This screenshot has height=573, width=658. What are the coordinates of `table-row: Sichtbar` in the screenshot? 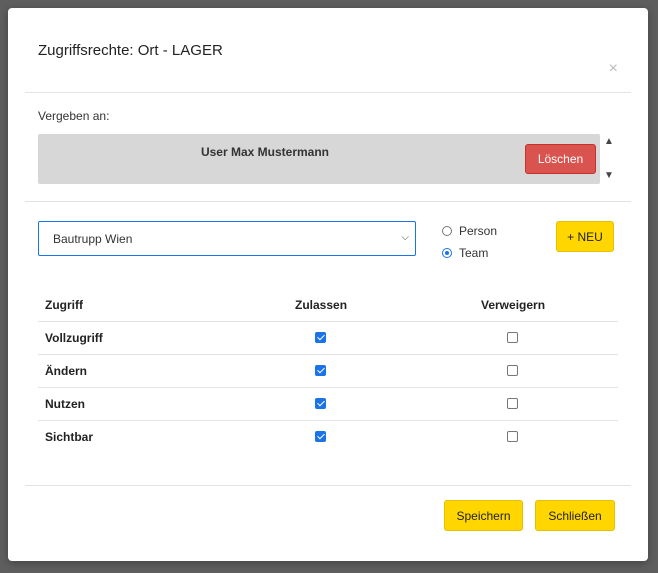 It's located at (328, 437).